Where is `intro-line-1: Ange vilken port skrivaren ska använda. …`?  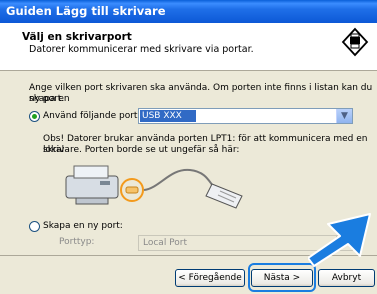 intro-line-1: Ange vilken port skrivaren ska använda. … is located at coordinates (201, 93).